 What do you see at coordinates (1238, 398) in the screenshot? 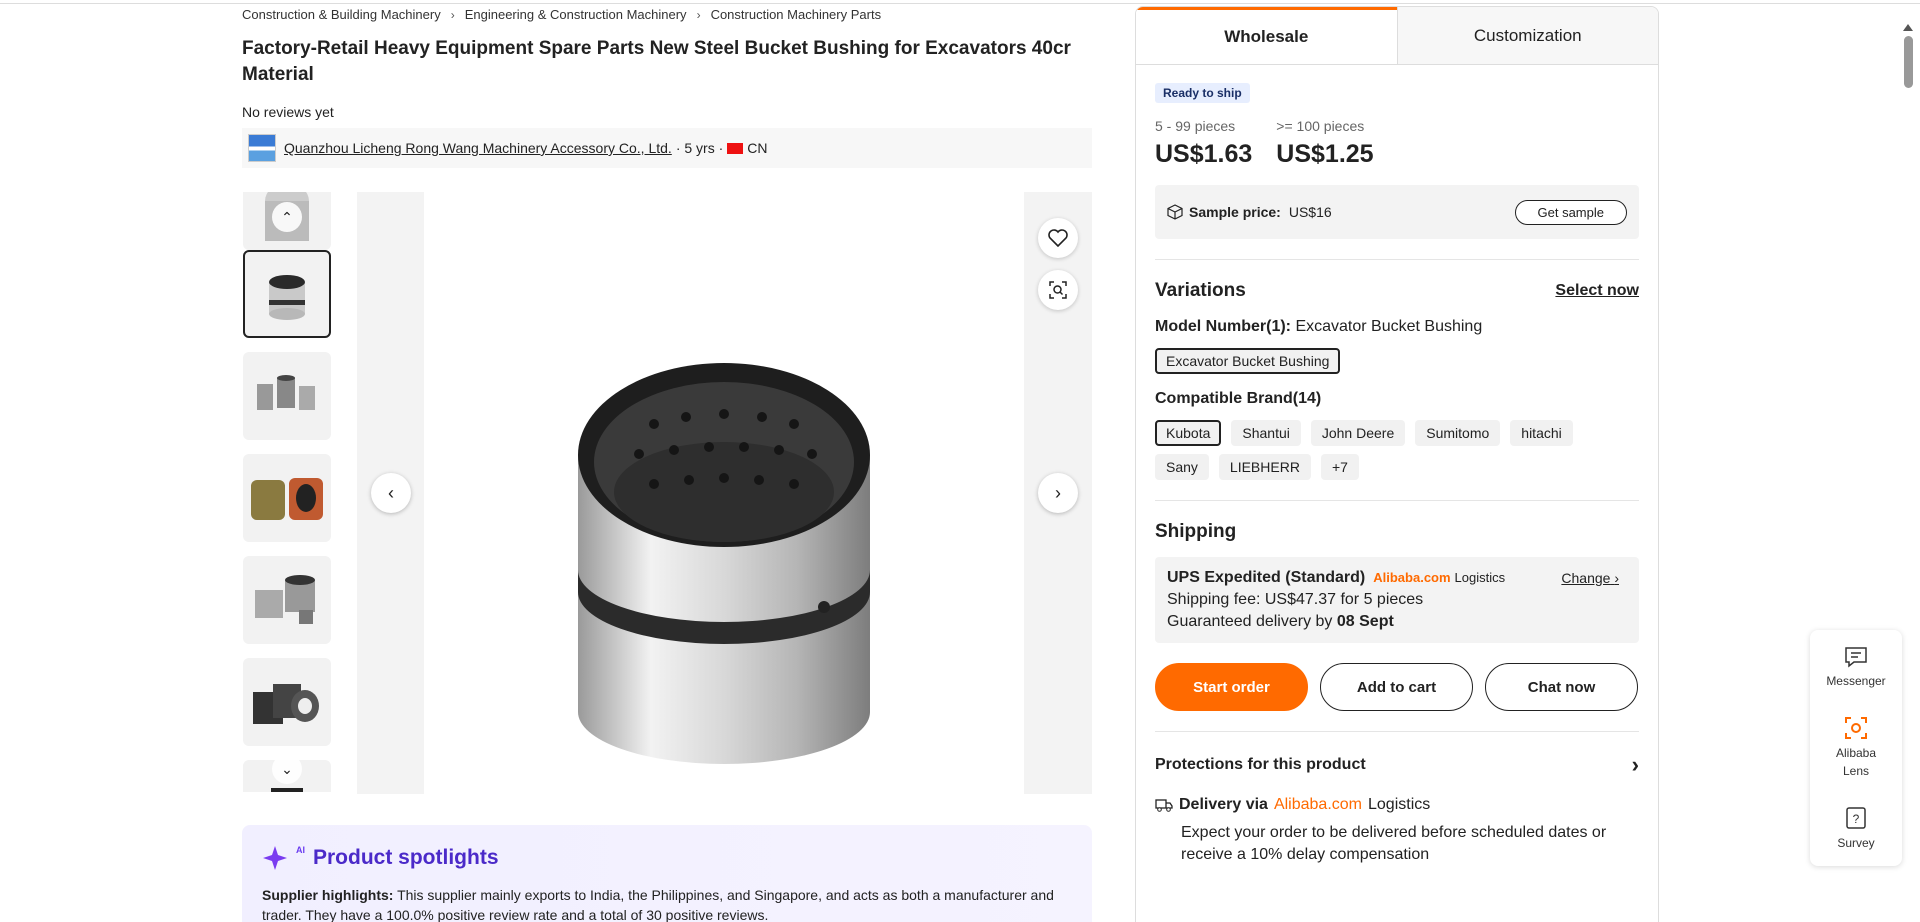
I see `brand-label: Compatible Brand(14)` at bounding box center [1238, 398].